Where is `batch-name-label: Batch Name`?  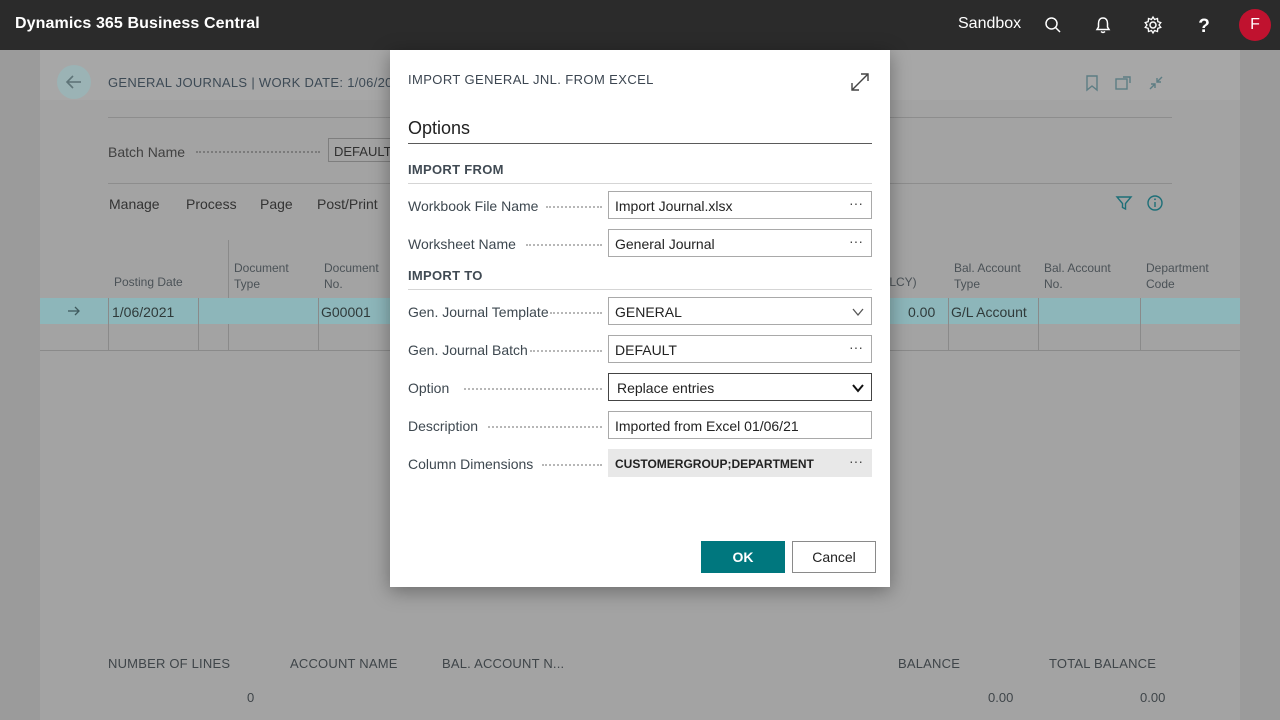 batch-name-label: Batch Name is located at coordinates (147, 152).